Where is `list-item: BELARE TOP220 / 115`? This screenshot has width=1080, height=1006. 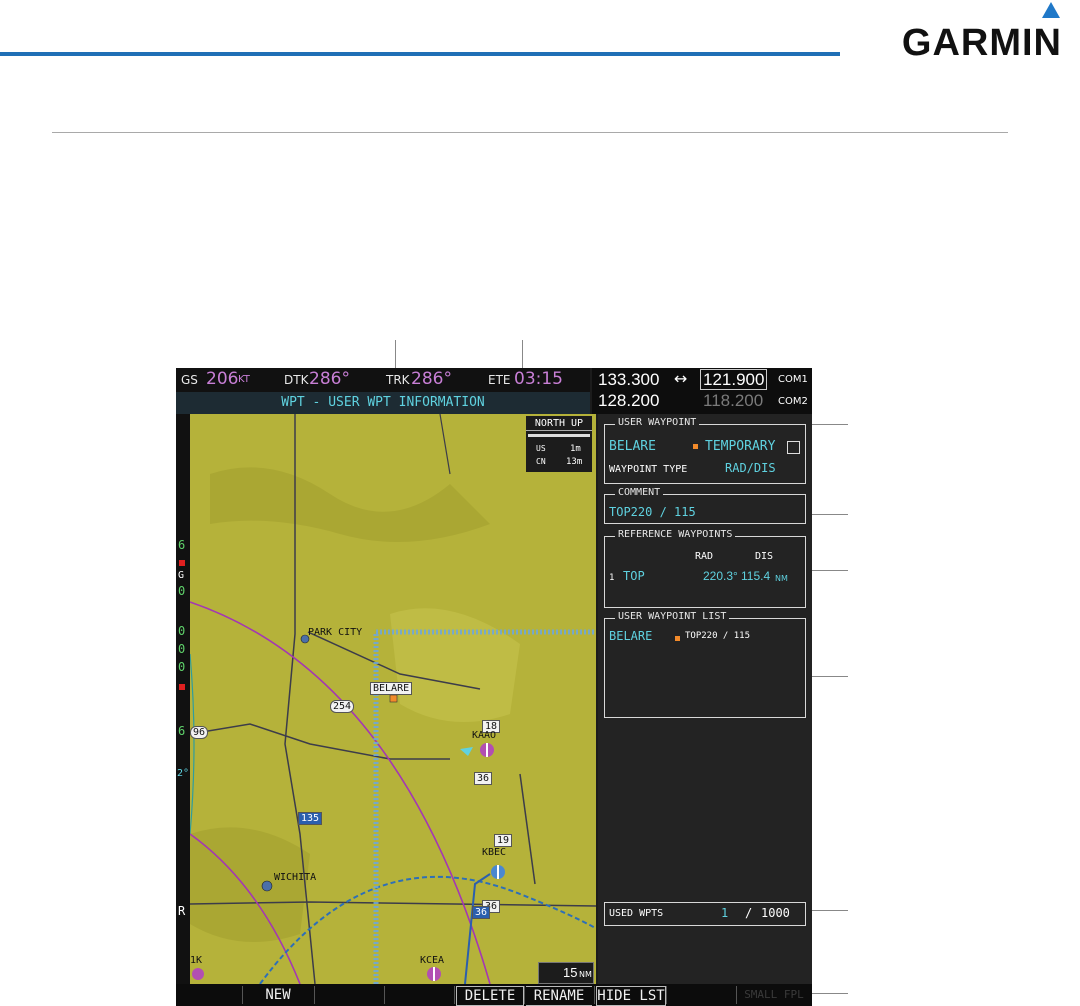 list-item: BELARE TOP220 / 115 is located at coordinates (705, 638).